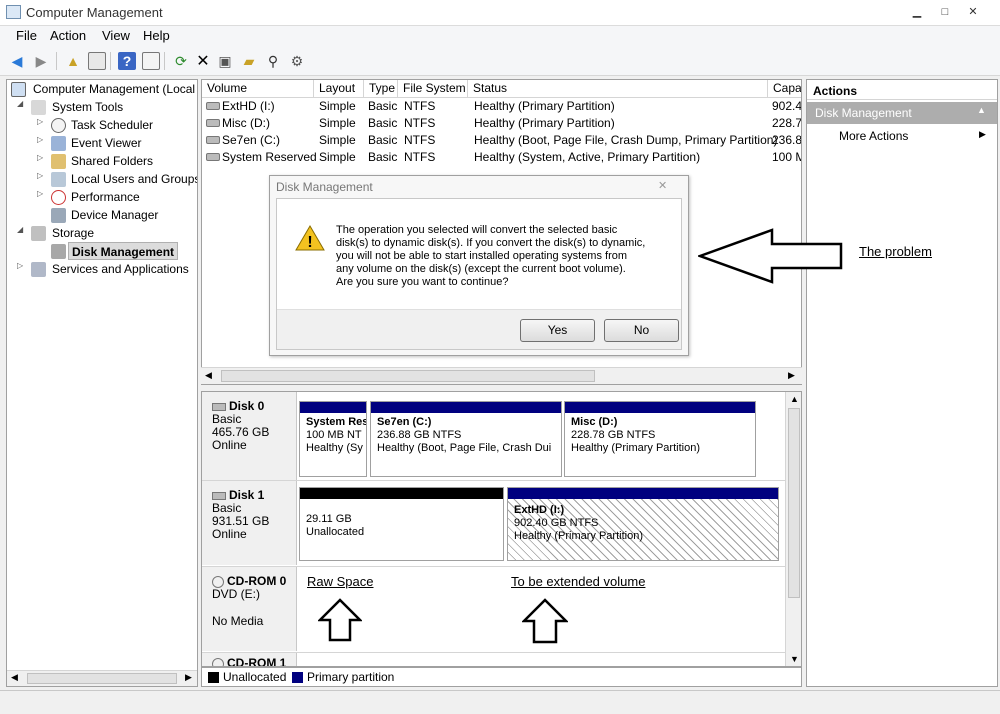  What do you see at coordinates (895, 251) in the screenshot?
I see `annotation-problem: The problem` at bounding box center [895, 251].